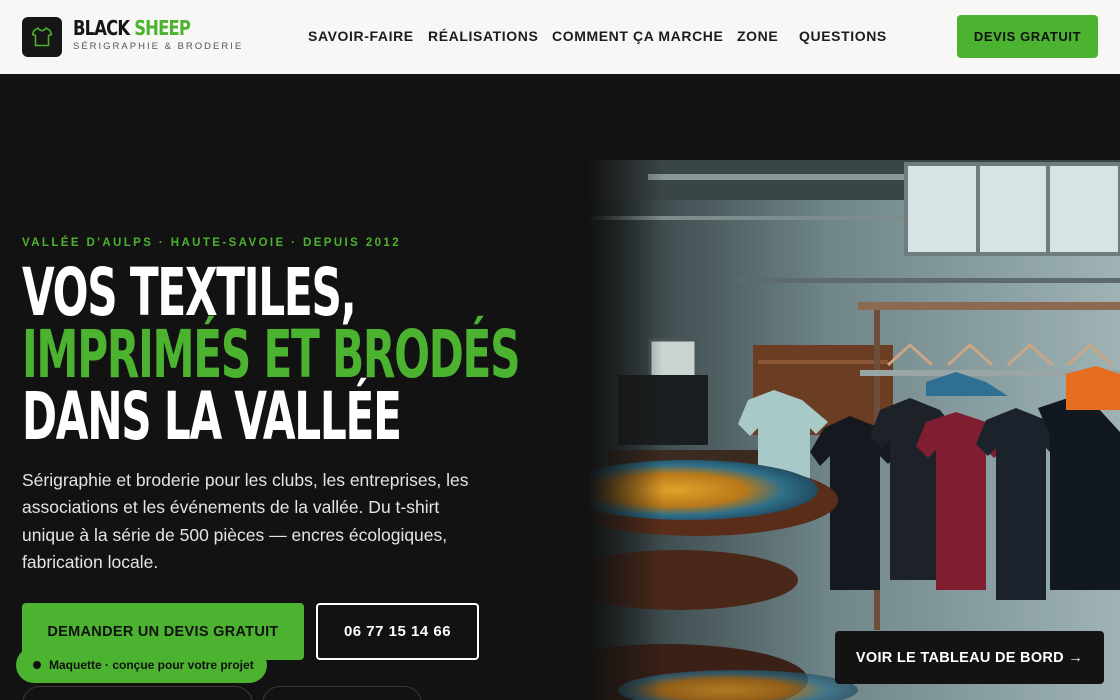 This screenshot has width=1120, height=700. What do you see at coordinates (189, 292) in the screenshot?
I see `headline-line-1: VOS TEXTILES,` at bounding box center [189, 292].